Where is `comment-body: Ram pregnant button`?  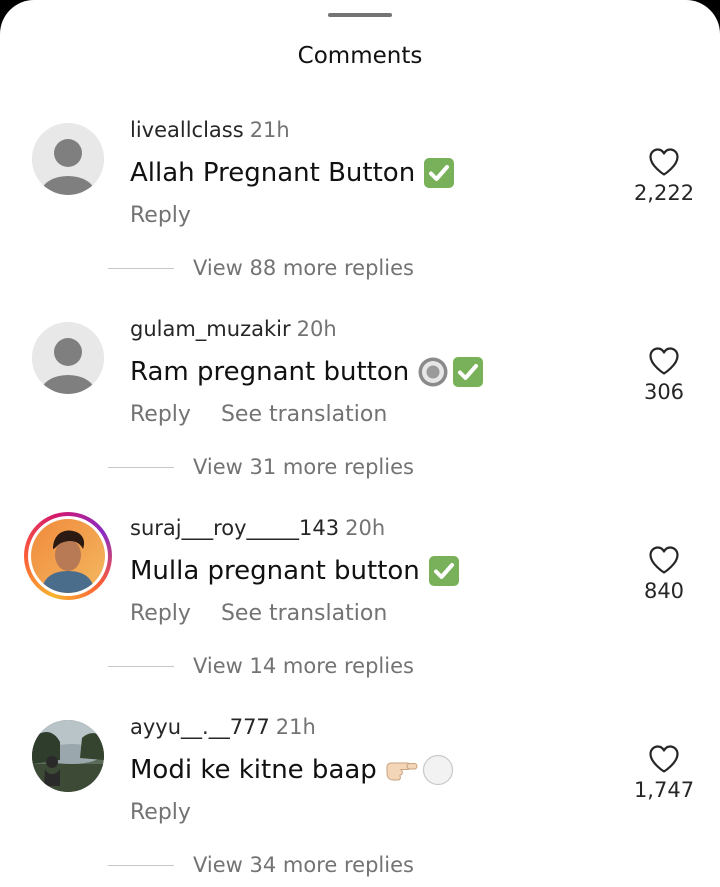 comment-body: Ram pregnant button is located at coordinates (270, 372).